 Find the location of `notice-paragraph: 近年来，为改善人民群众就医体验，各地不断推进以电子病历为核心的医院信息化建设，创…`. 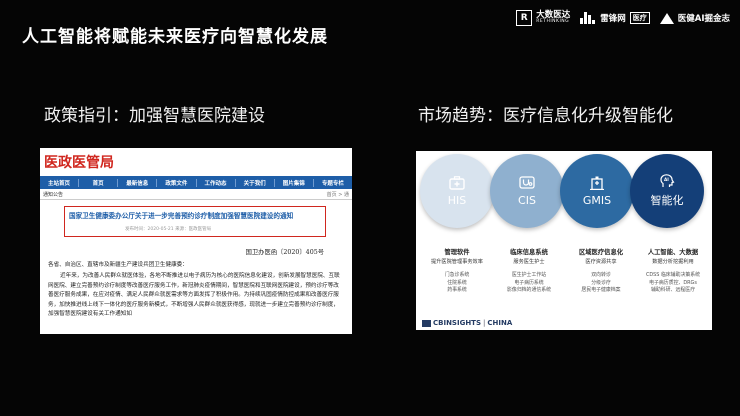

notice-paragraph: 近年来，为改善人民群众就医体验，各地不断推进以电子病历为核心的医院信息化建设，创… is located at coordinates (194, 295).